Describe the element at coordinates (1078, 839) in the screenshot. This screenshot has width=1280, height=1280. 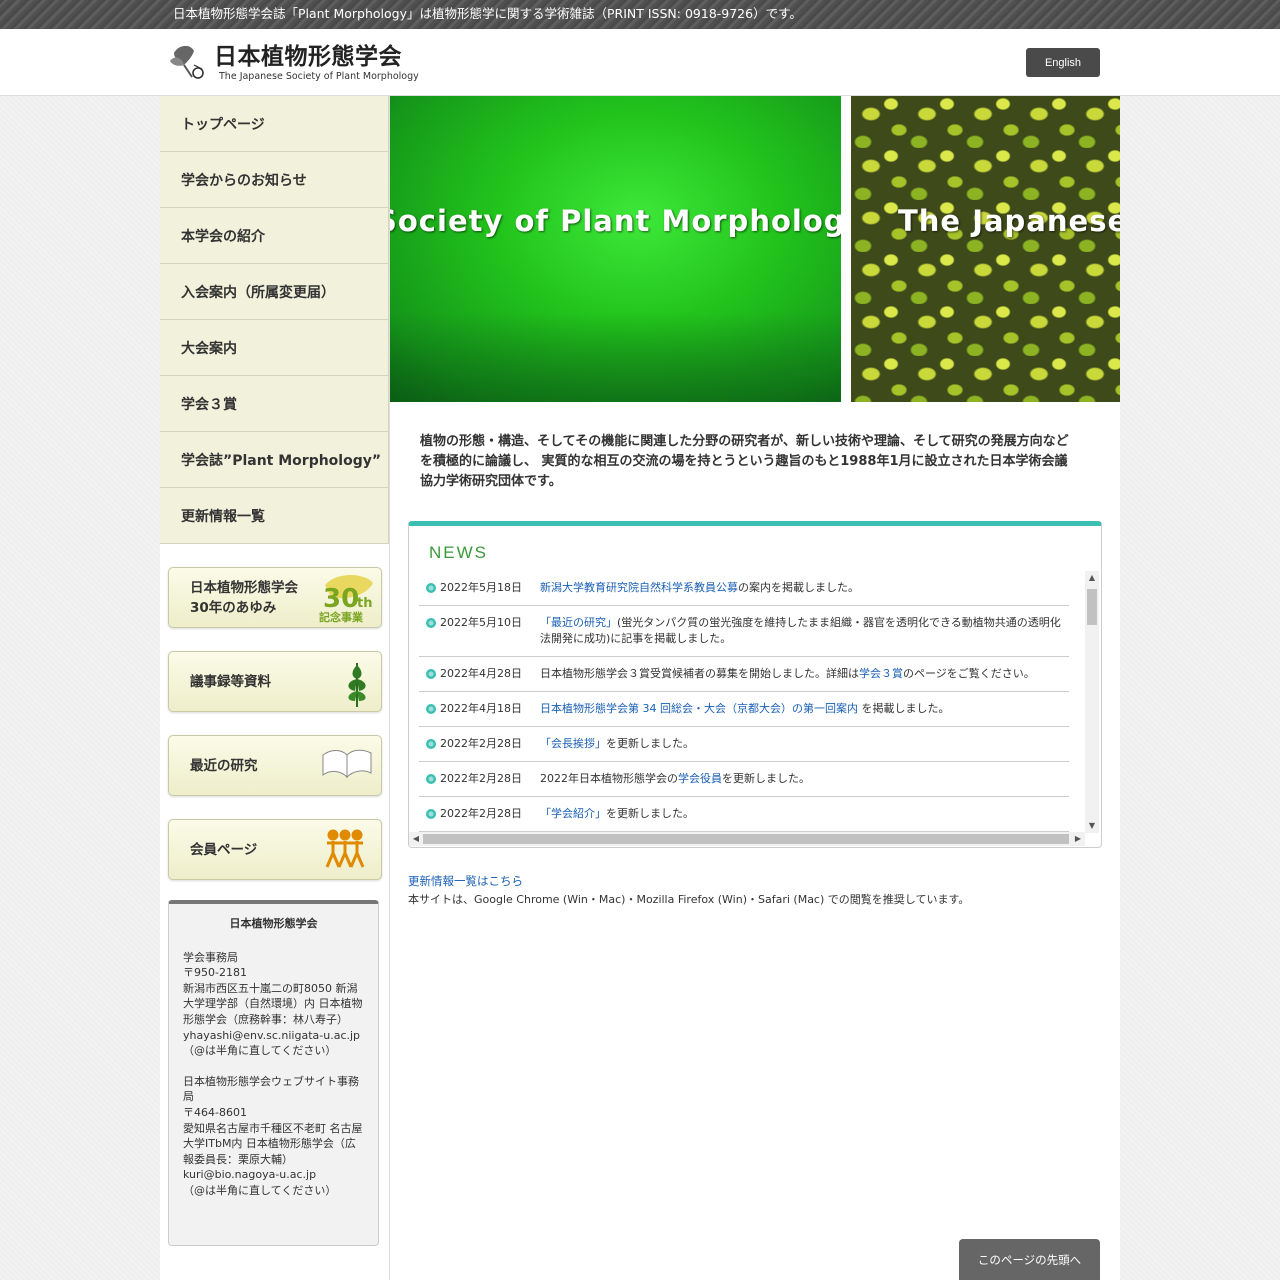
I see `scroll-right-icon: ▶` at that location.